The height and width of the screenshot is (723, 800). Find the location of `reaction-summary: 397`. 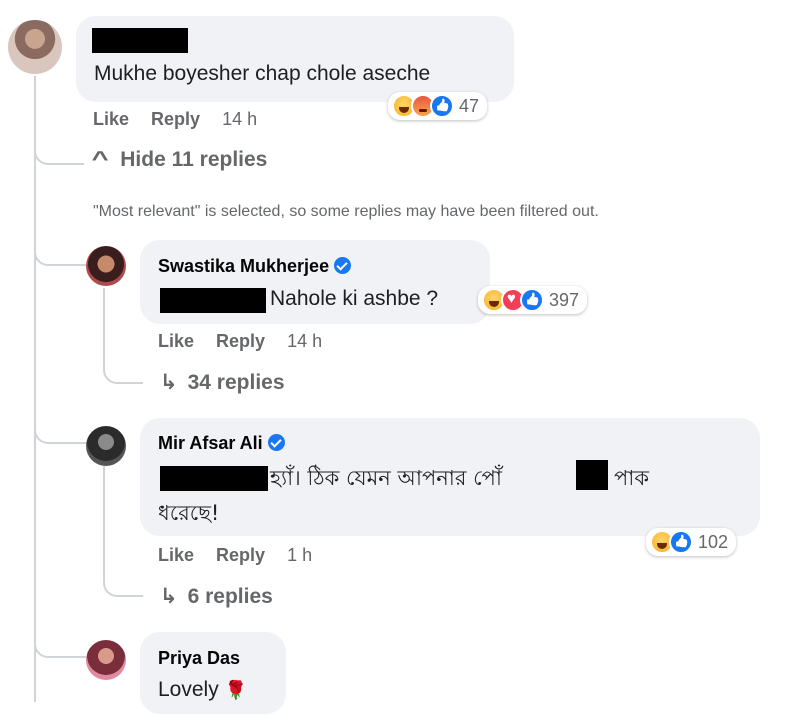

reaction-summary: 397 is located at coordinates (533, 300).